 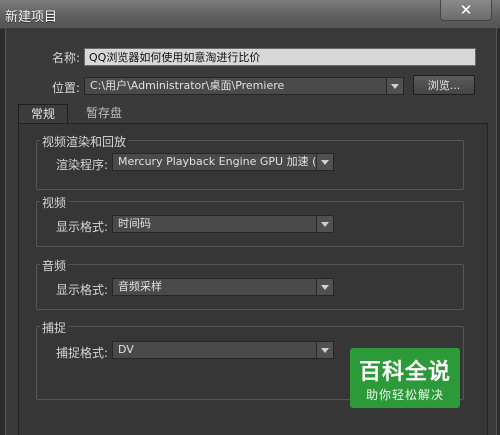 I want to click on project-name-input: QQ浏览器如何使用如意淘进行比价, so click(x=280, y=57).